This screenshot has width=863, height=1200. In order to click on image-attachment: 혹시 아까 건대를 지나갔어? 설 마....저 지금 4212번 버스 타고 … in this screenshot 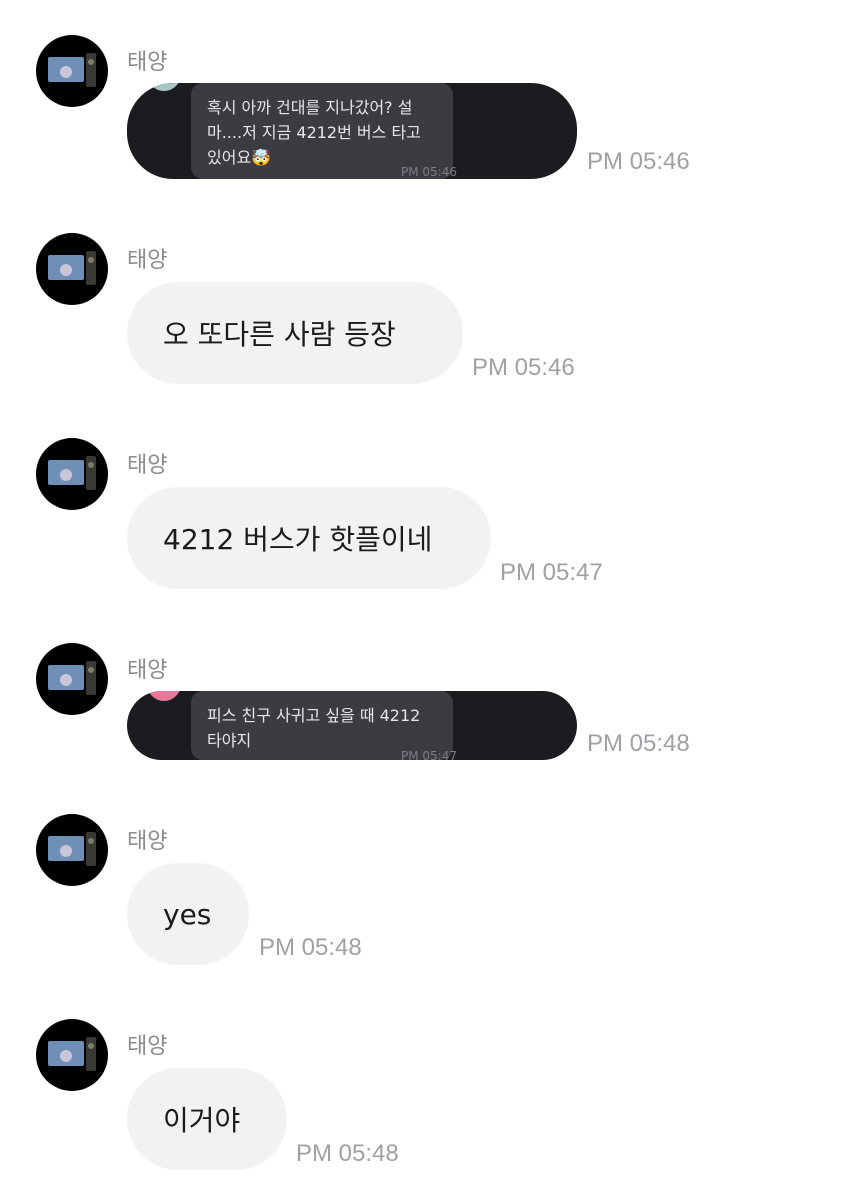, I will do `click(352, 131)`.